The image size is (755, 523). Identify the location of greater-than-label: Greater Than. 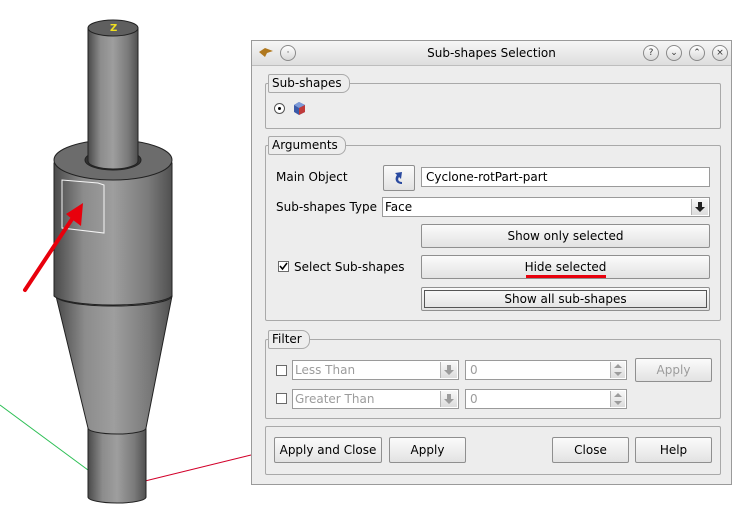
(335, 399).